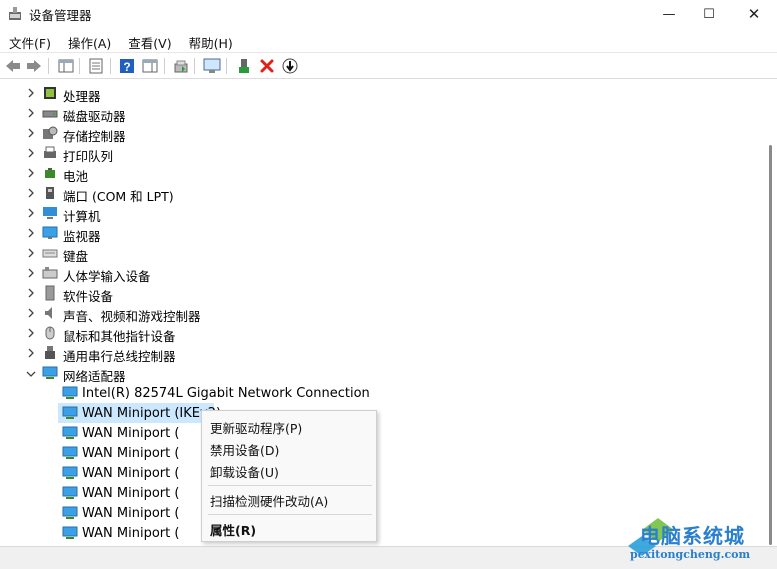 The image size is (777, 569). I want to click on tree-node-category: 打印队列, so click(350, 153).